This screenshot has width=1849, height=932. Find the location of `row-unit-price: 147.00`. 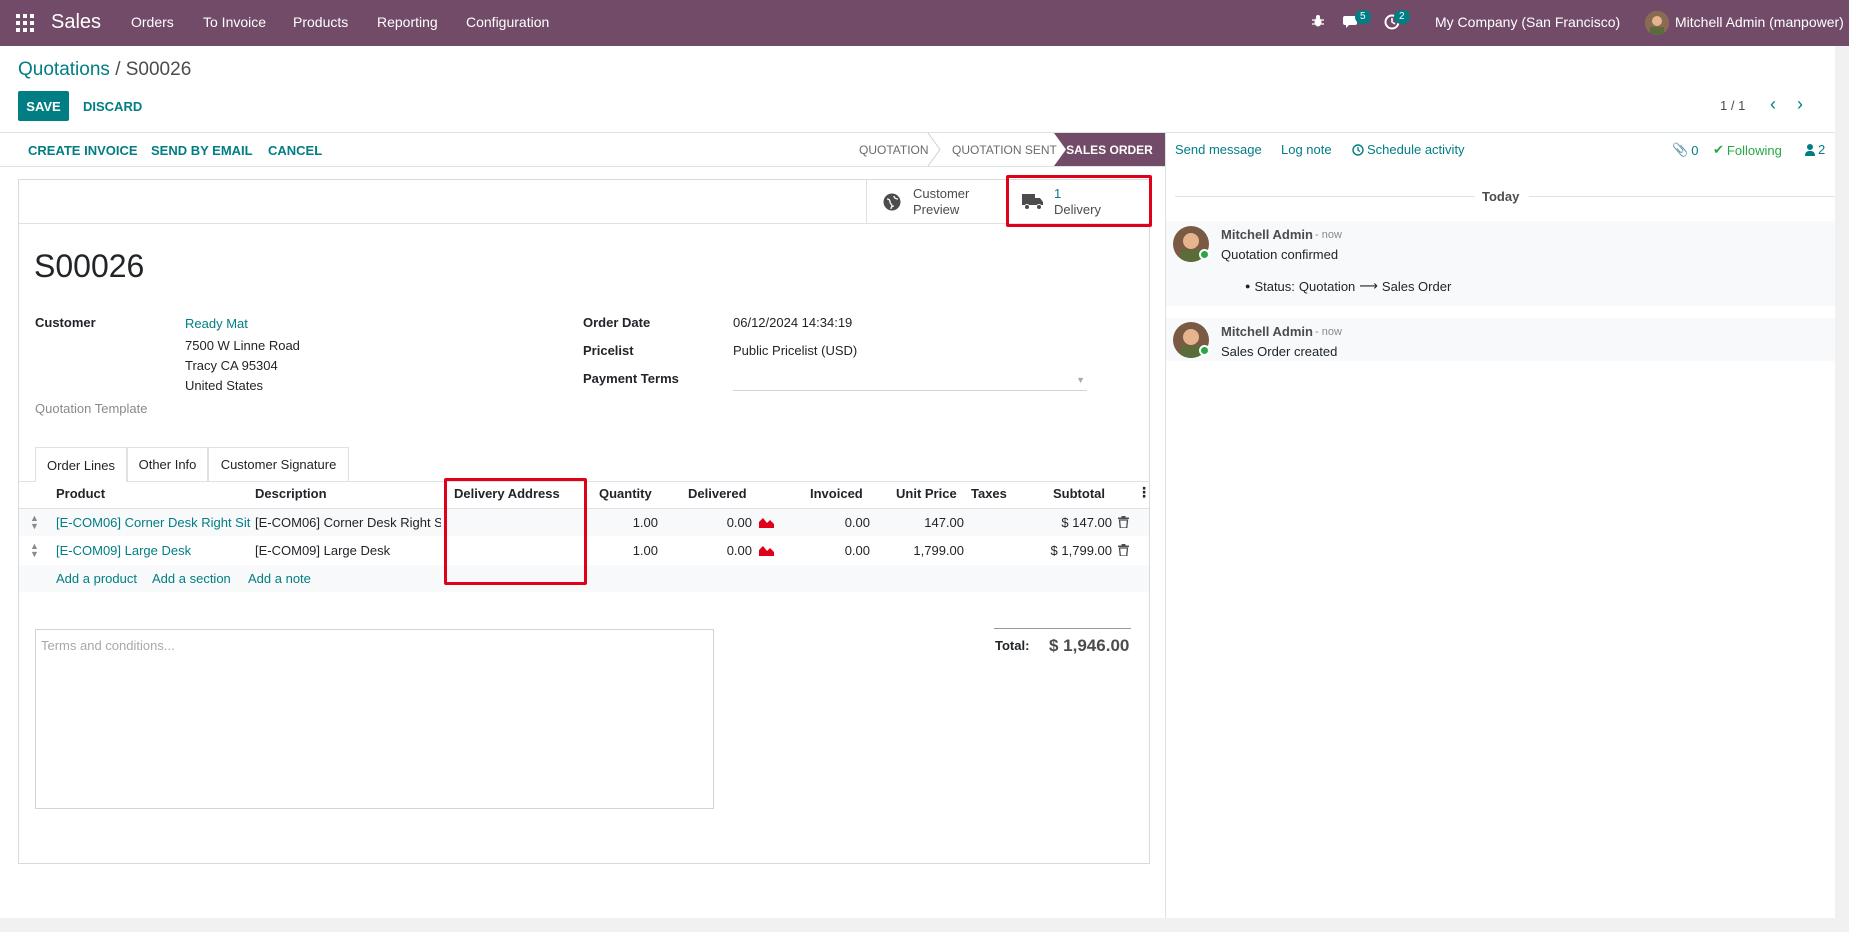

row-unit-price: 147.00 is located at coordinates (922, 522).